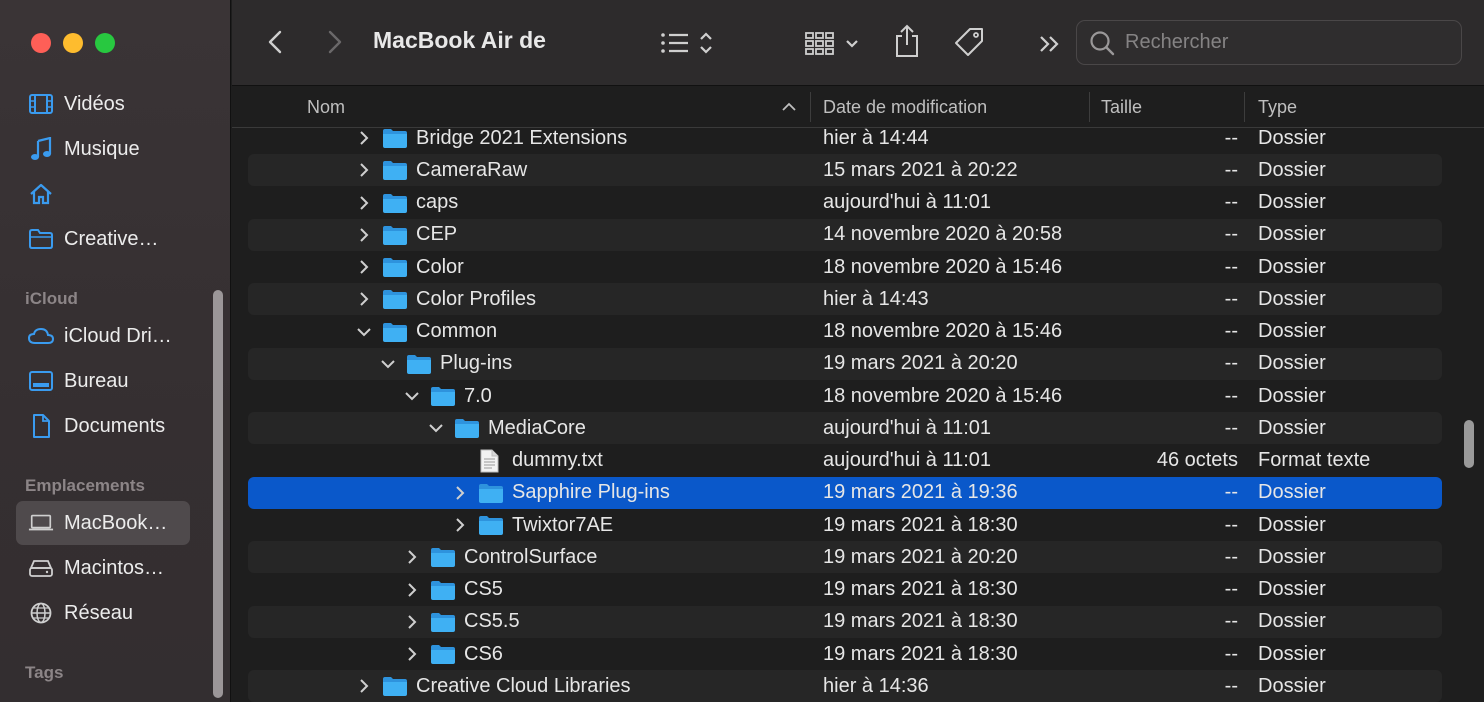 This screenshot has width=1484, height=702. I want to click on table-row: CS5 19 mars 2021 à 18:30 -- Dossier, so click(845, 590).